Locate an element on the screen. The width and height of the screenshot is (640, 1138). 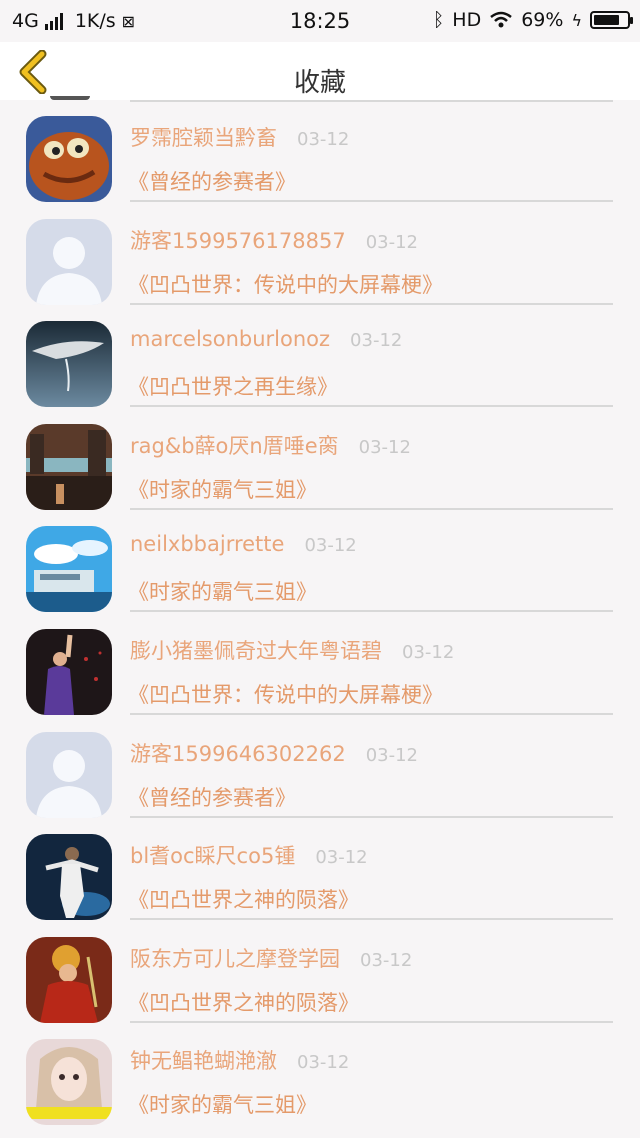
list-item: neilxbbajrrette 03-12 《时家的霸气三姐》 is located at coordinates (320, 561).